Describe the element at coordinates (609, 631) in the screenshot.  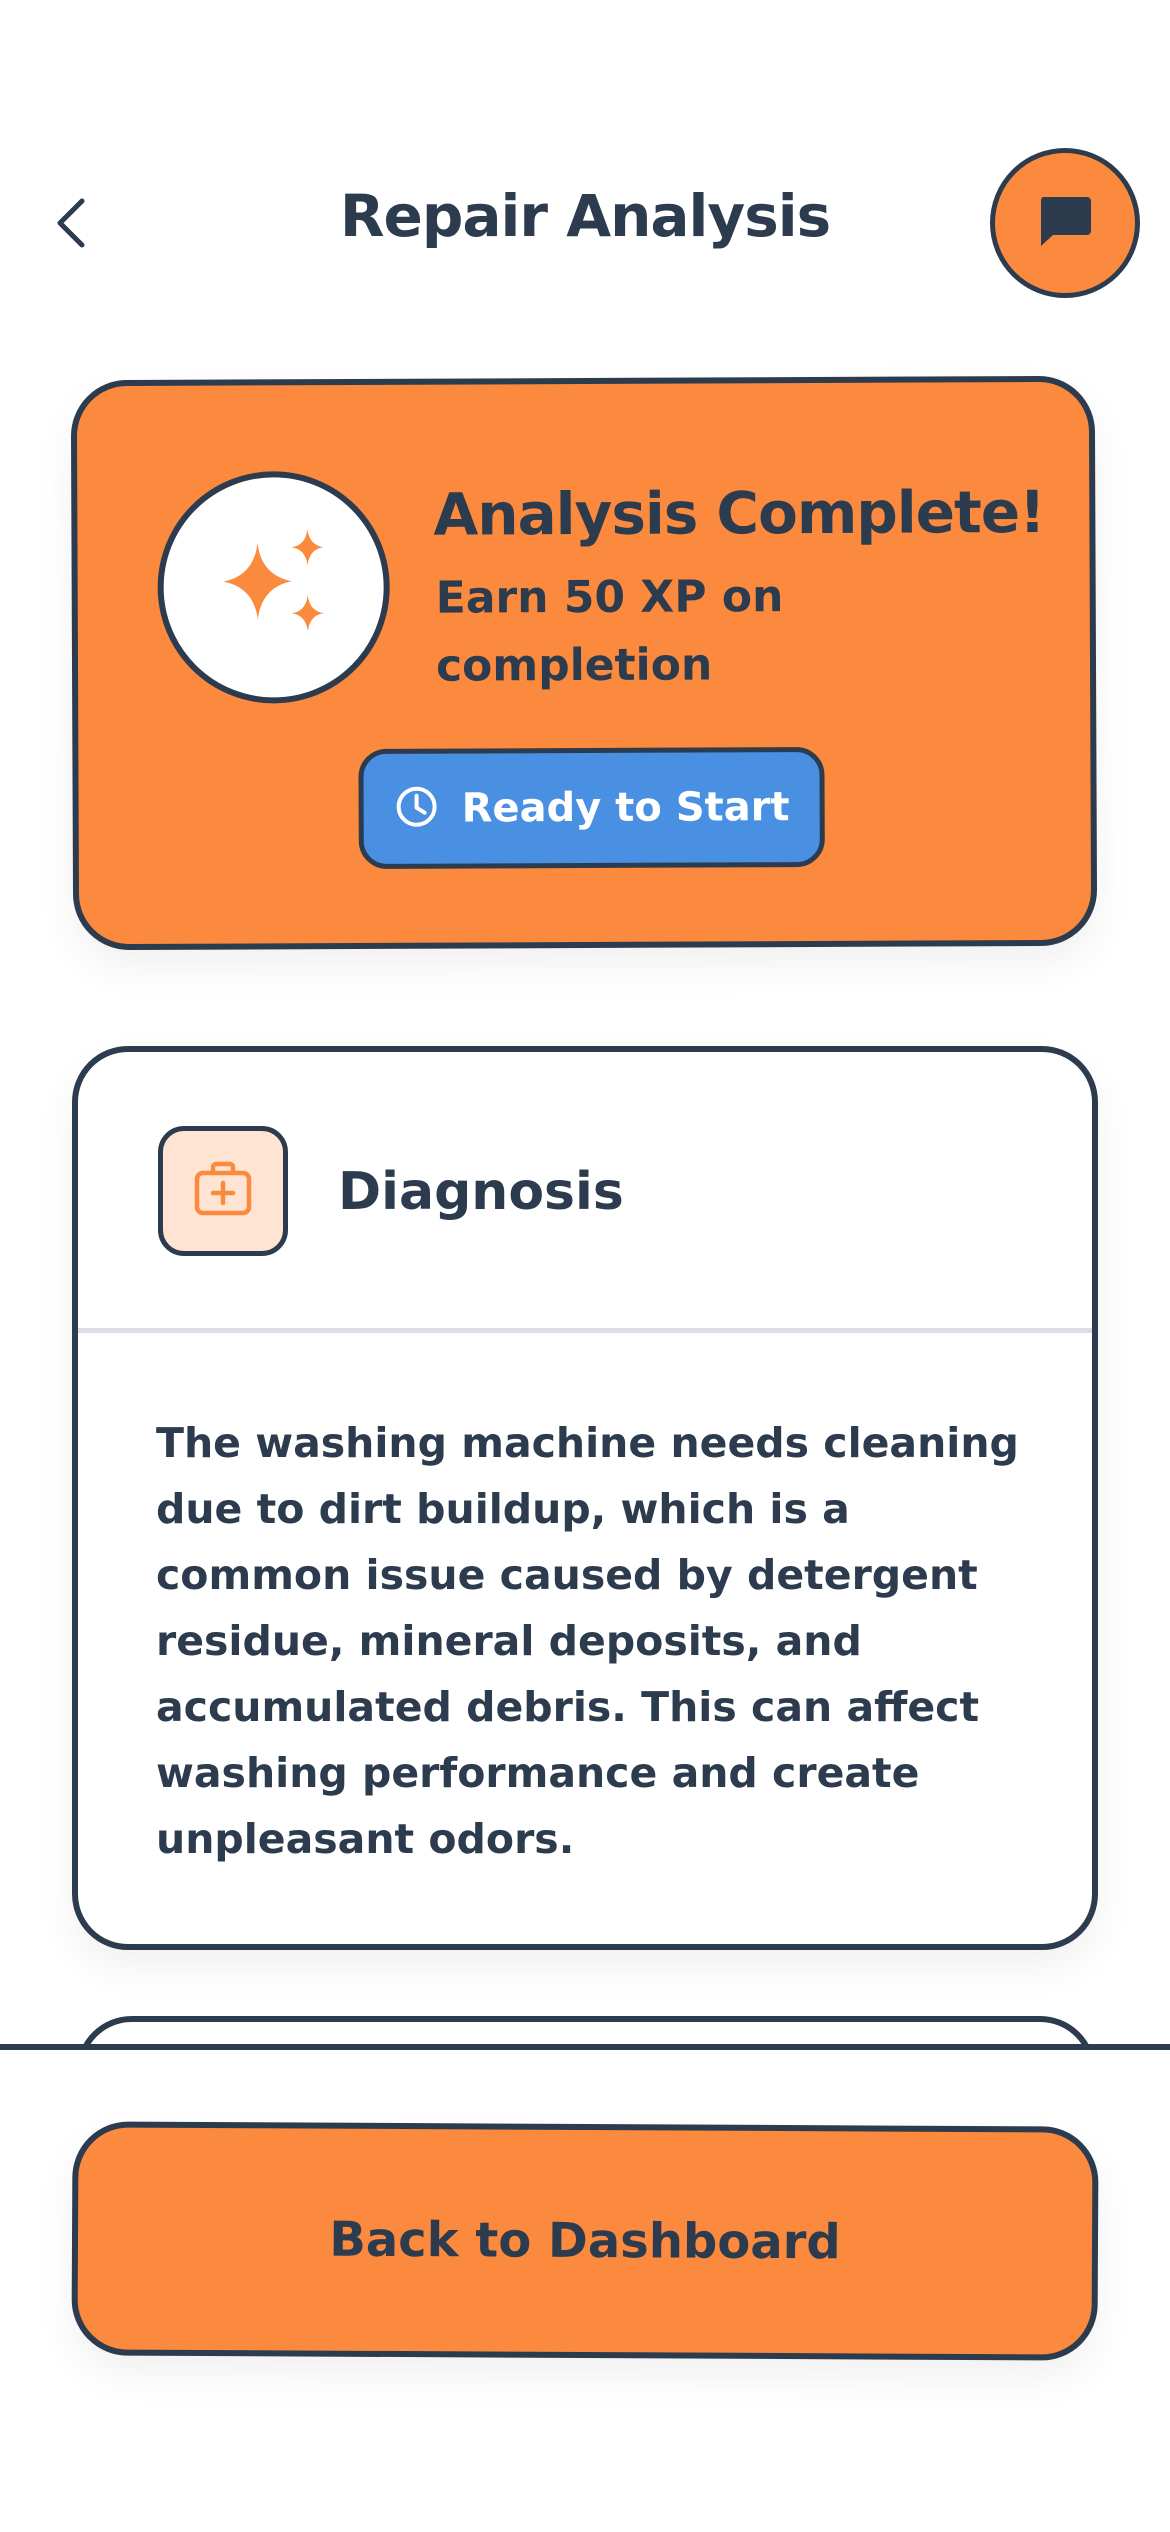
I see `xp-reward-text: Earn 50 XP on completion` at that location.